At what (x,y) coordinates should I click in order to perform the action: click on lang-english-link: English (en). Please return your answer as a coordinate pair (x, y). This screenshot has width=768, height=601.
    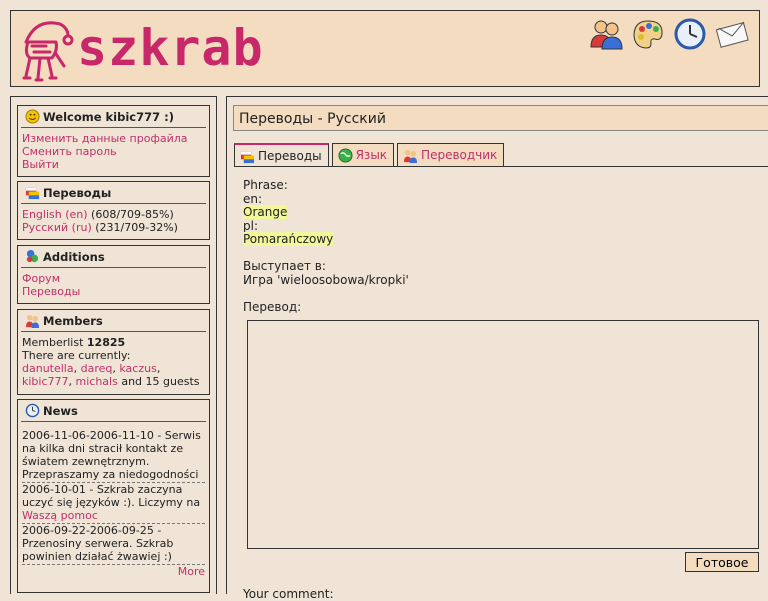
    Looking at the image, I should click on (55, 214).